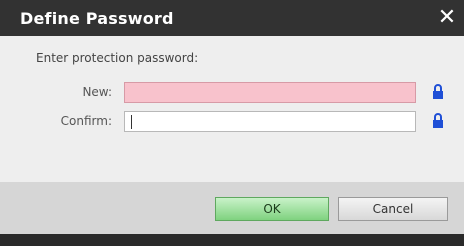 The height and width of the screenshot is (246, 464). I want to click on confirm-password-field, so click(270, 121).